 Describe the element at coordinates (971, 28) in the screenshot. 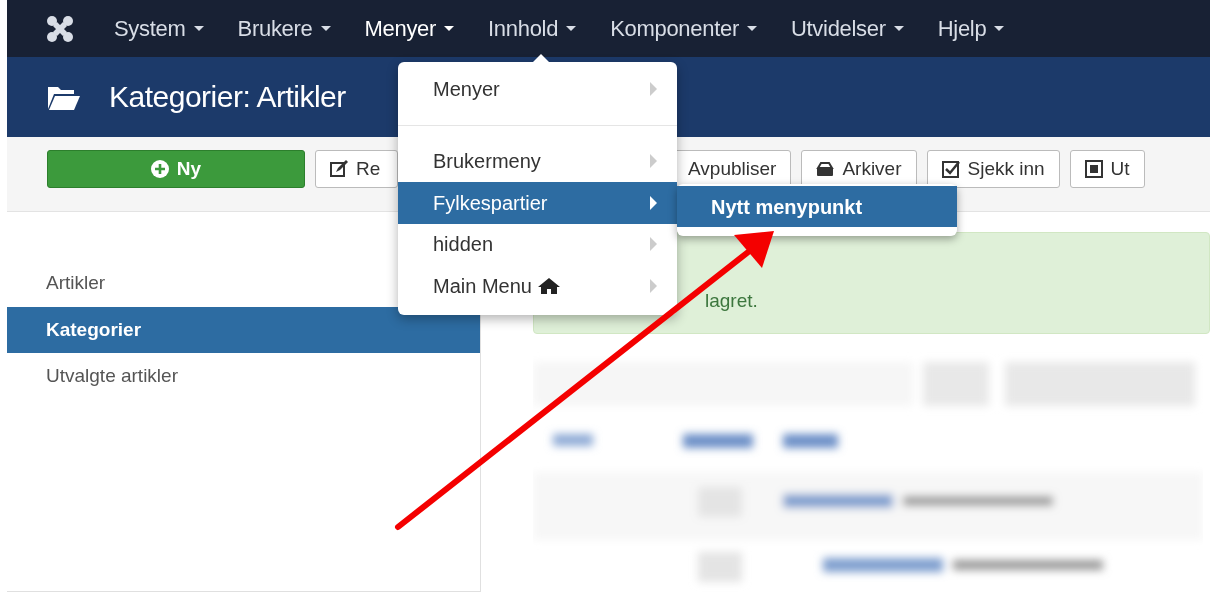

I see `nav-menu-item: Hjelp` at that location.